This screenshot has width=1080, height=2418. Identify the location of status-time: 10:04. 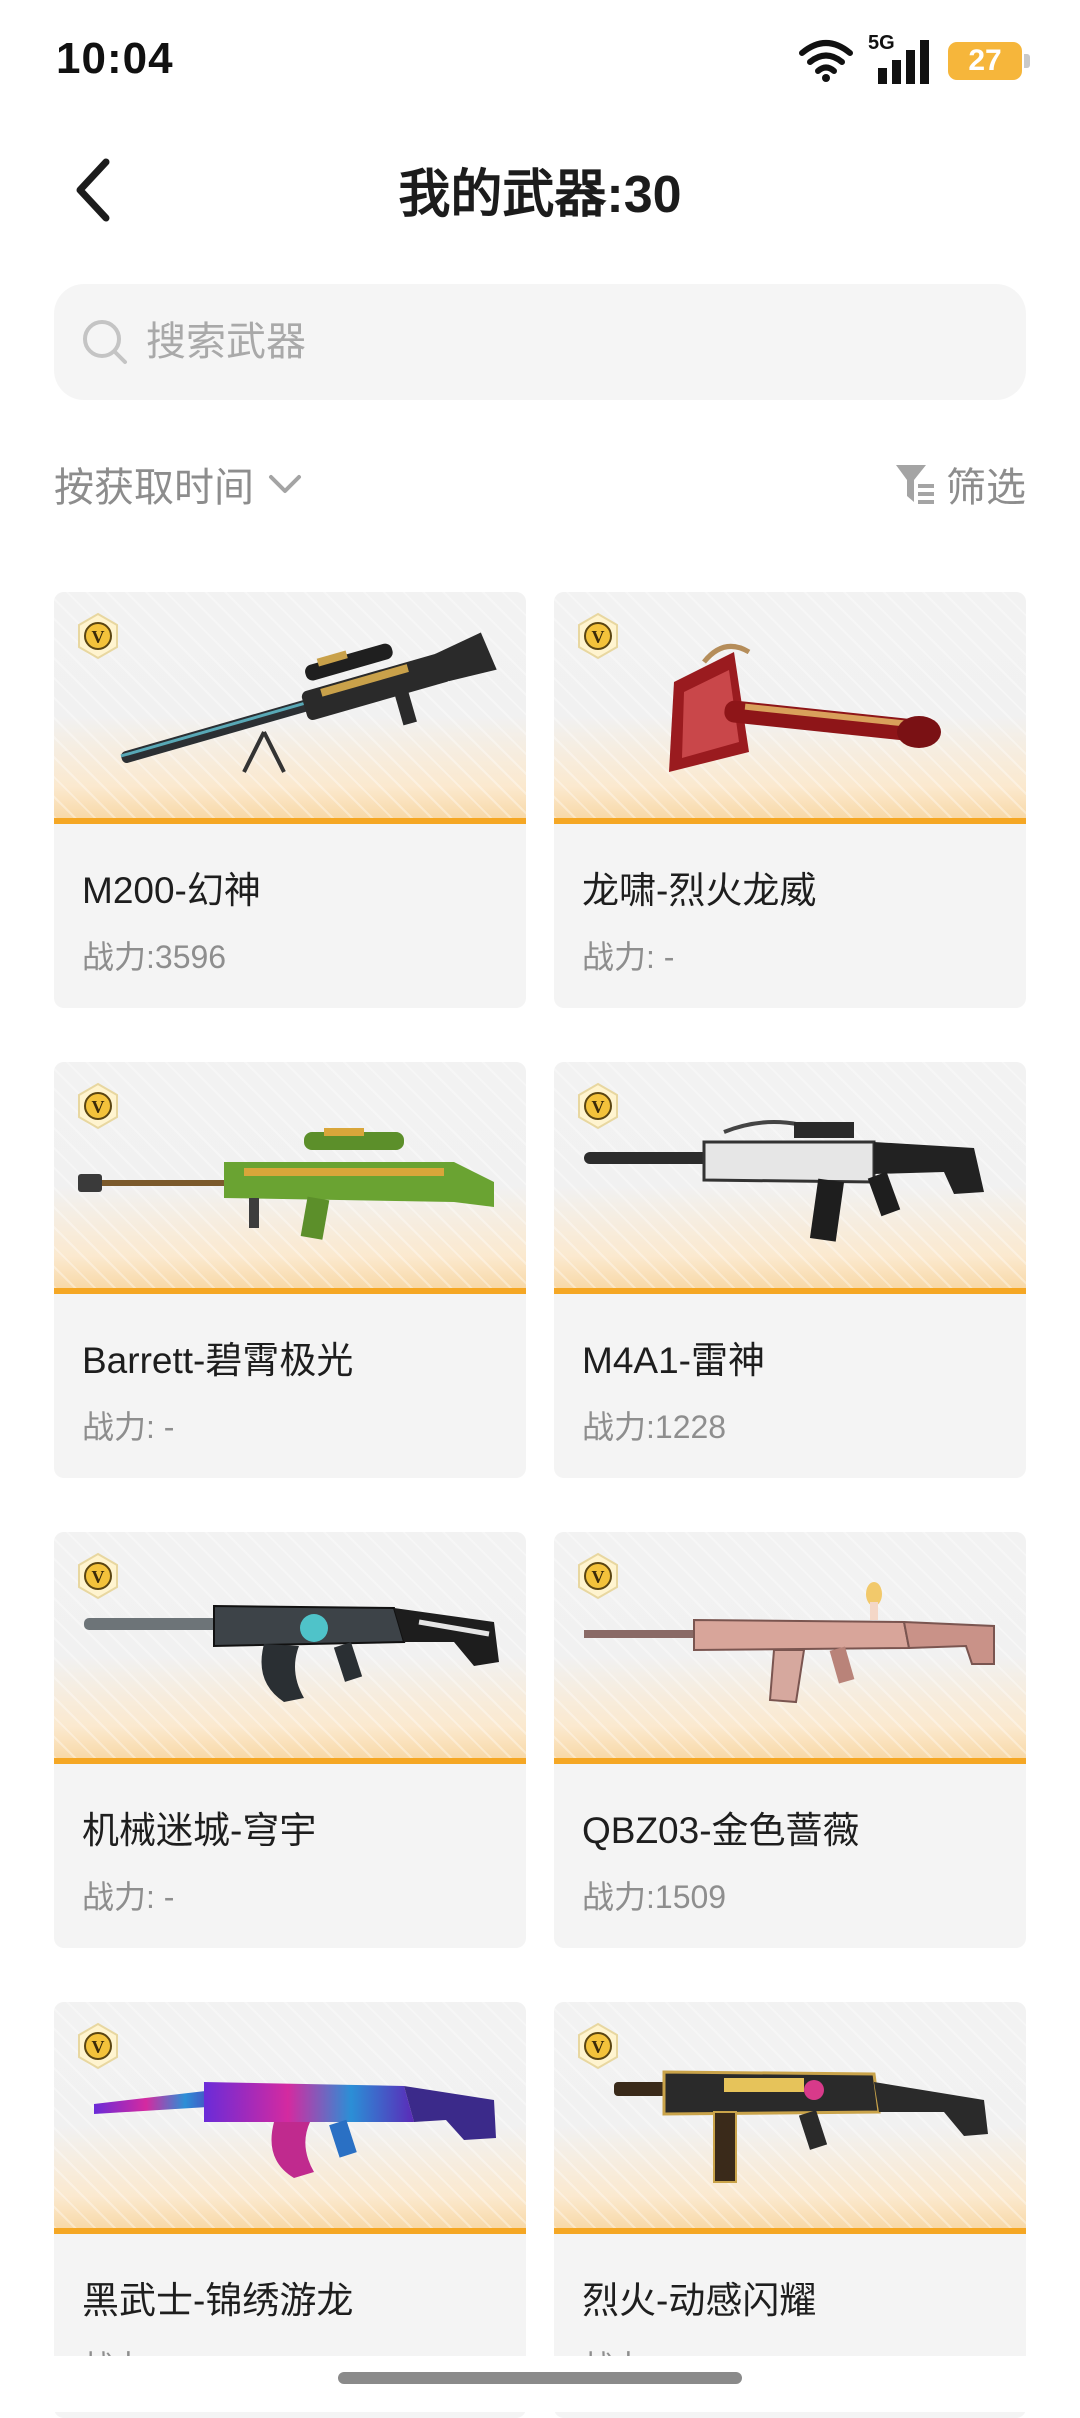
(115, 58).